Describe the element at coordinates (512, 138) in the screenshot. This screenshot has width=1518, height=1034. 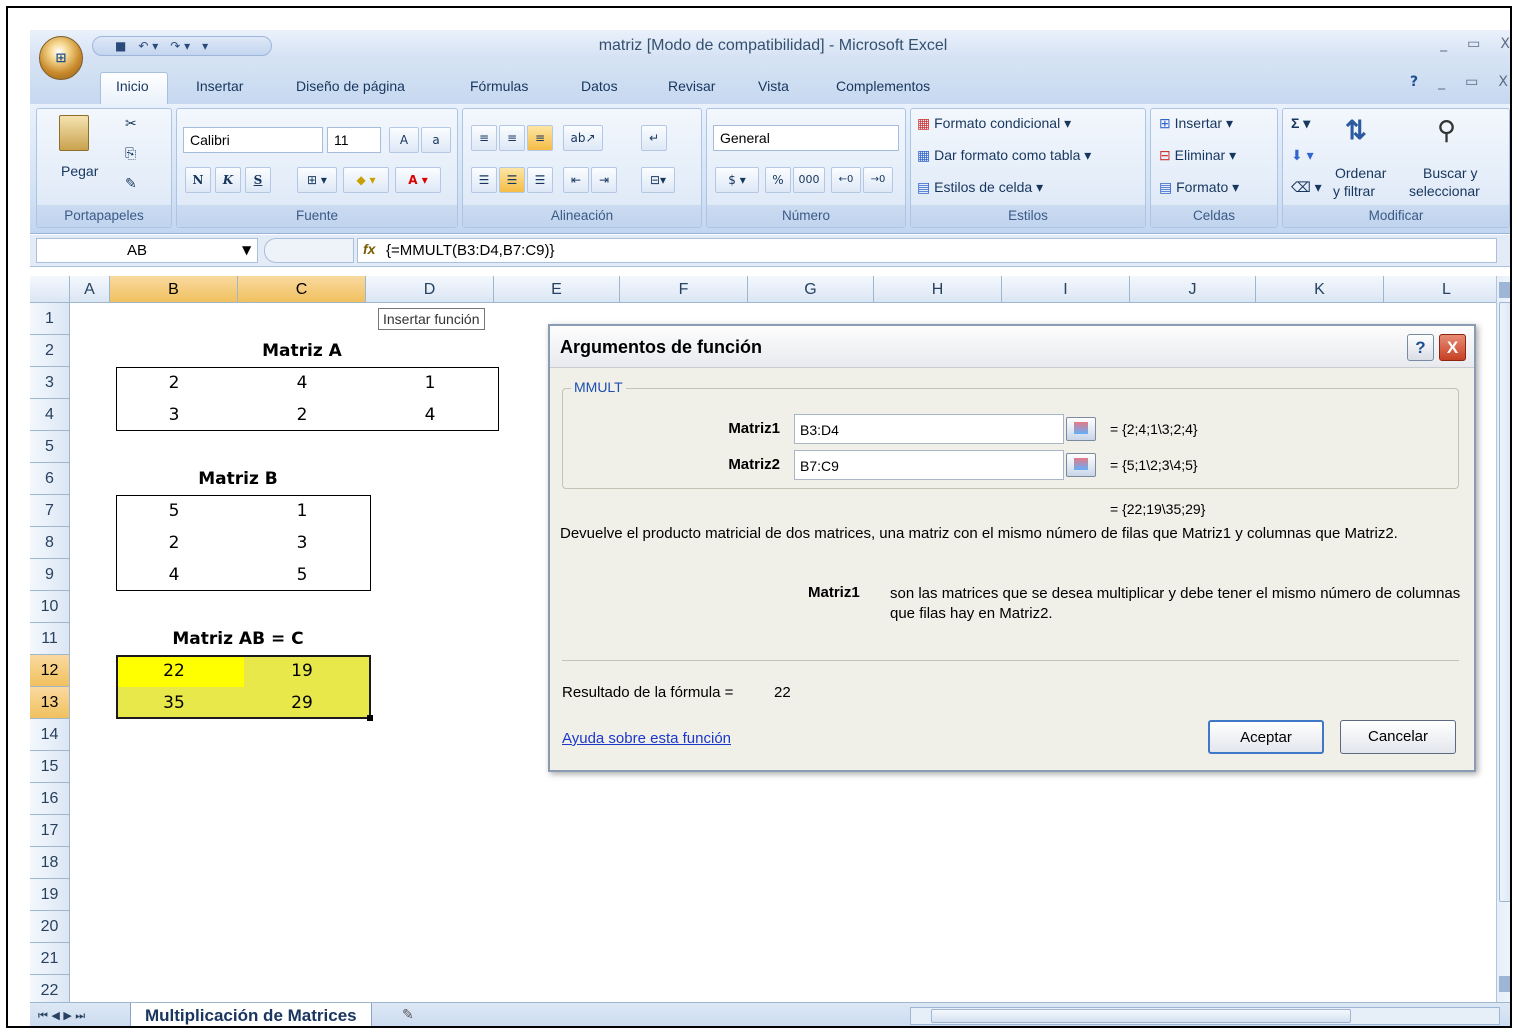
I see `align-middle-icon: ≡` at that location.